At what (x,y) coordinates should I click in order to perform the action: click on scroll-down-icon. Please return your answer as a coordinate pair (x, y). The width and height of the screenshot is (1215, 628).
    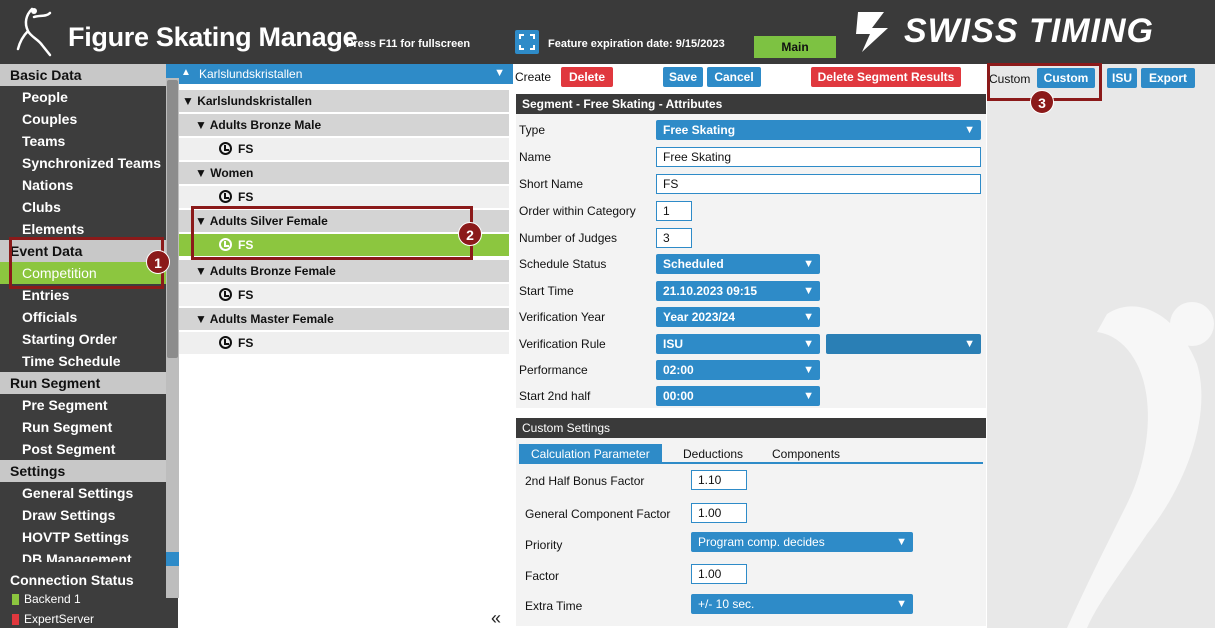
    Looking at the image, I should click on (172, 559).